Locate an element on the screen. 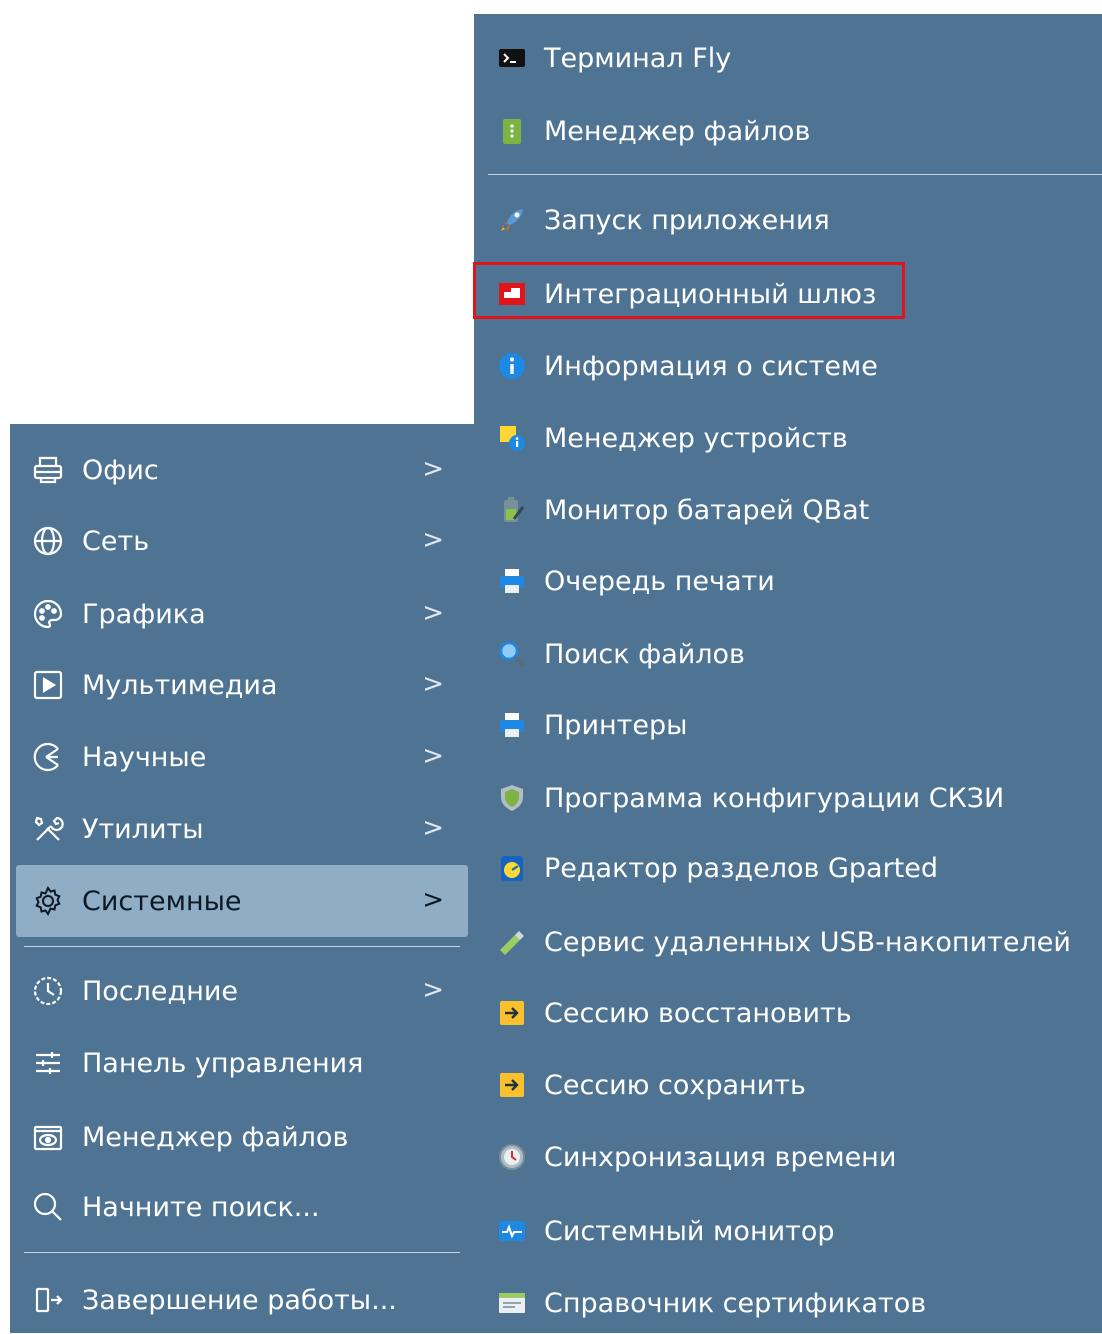 Image resolution: width=1102 pixels, height=1334 pixels. submenu-item-label: Редактор разделов Gparted is located at coordinates (741, 868).